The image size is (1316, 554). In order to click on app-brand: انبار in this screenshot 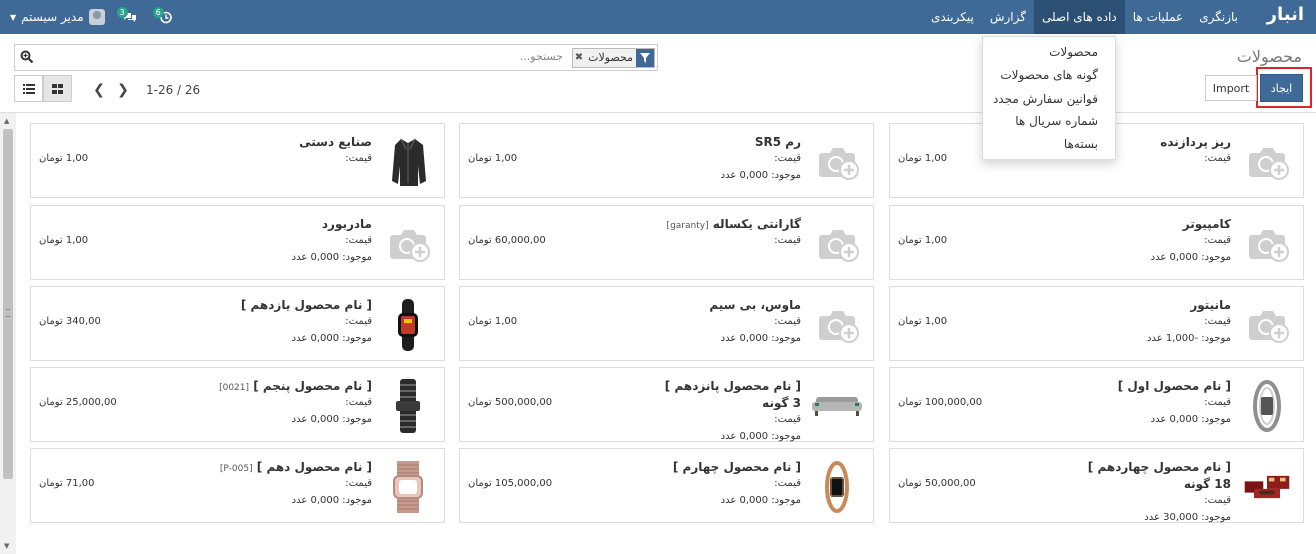, I will do `click(1285, 14)`.